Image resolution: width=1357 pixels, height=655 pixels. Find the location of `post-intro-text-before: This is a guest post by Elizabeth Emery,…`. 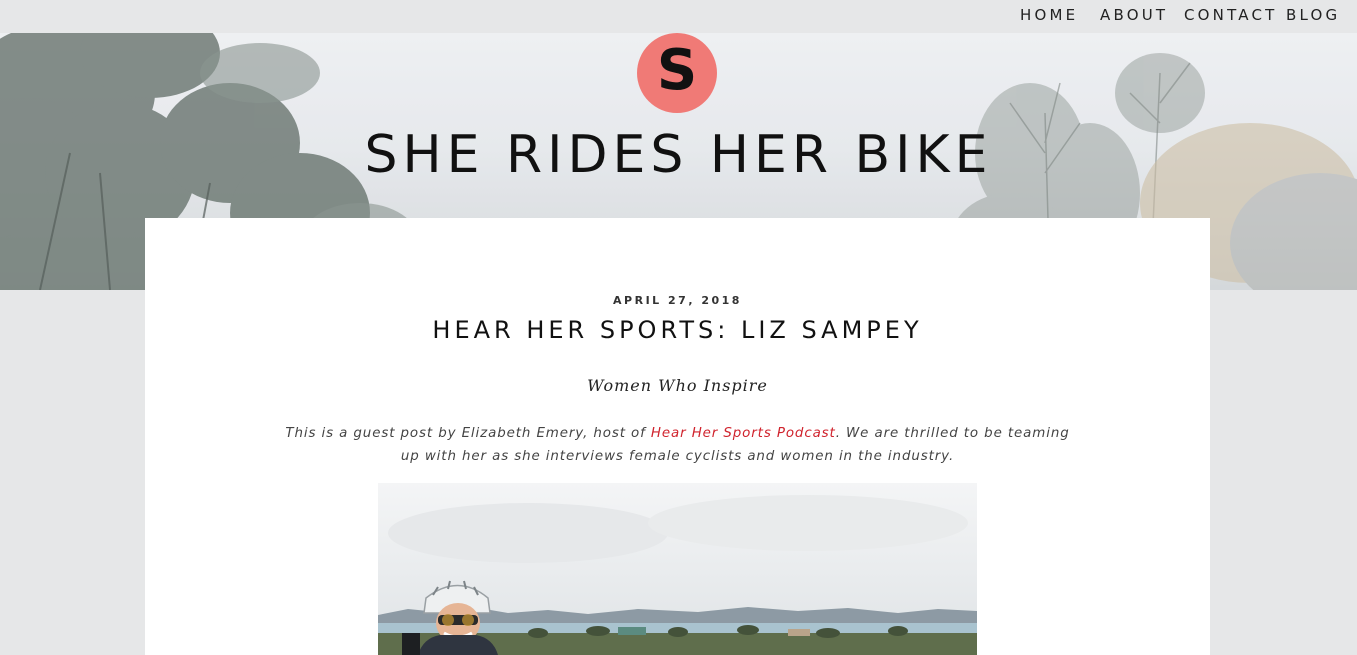

post-intro-text-before: This is a guest post by Elizabeth Emery,… is located at coordinates (468, 433).